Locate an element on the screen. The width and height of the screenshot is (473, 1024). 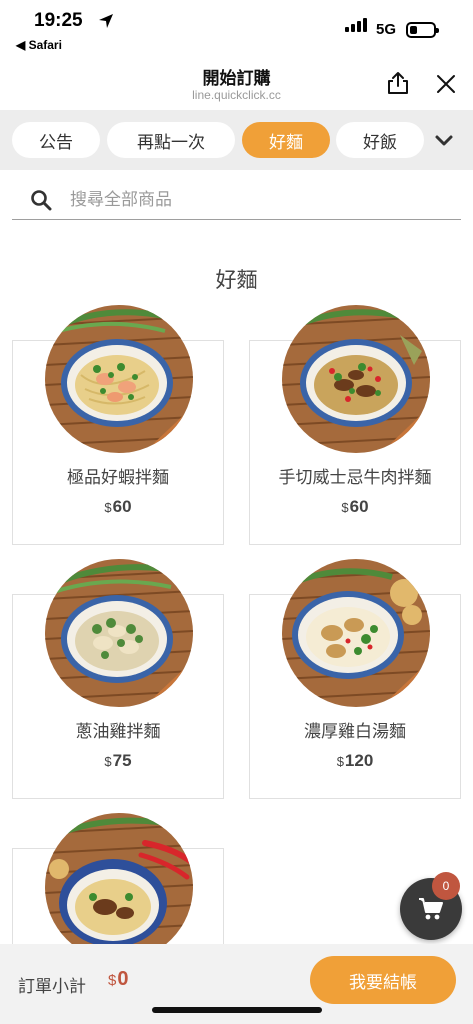
page-header: 開始訂購 line.quickclick.cc is located at coordinates (236, 83).